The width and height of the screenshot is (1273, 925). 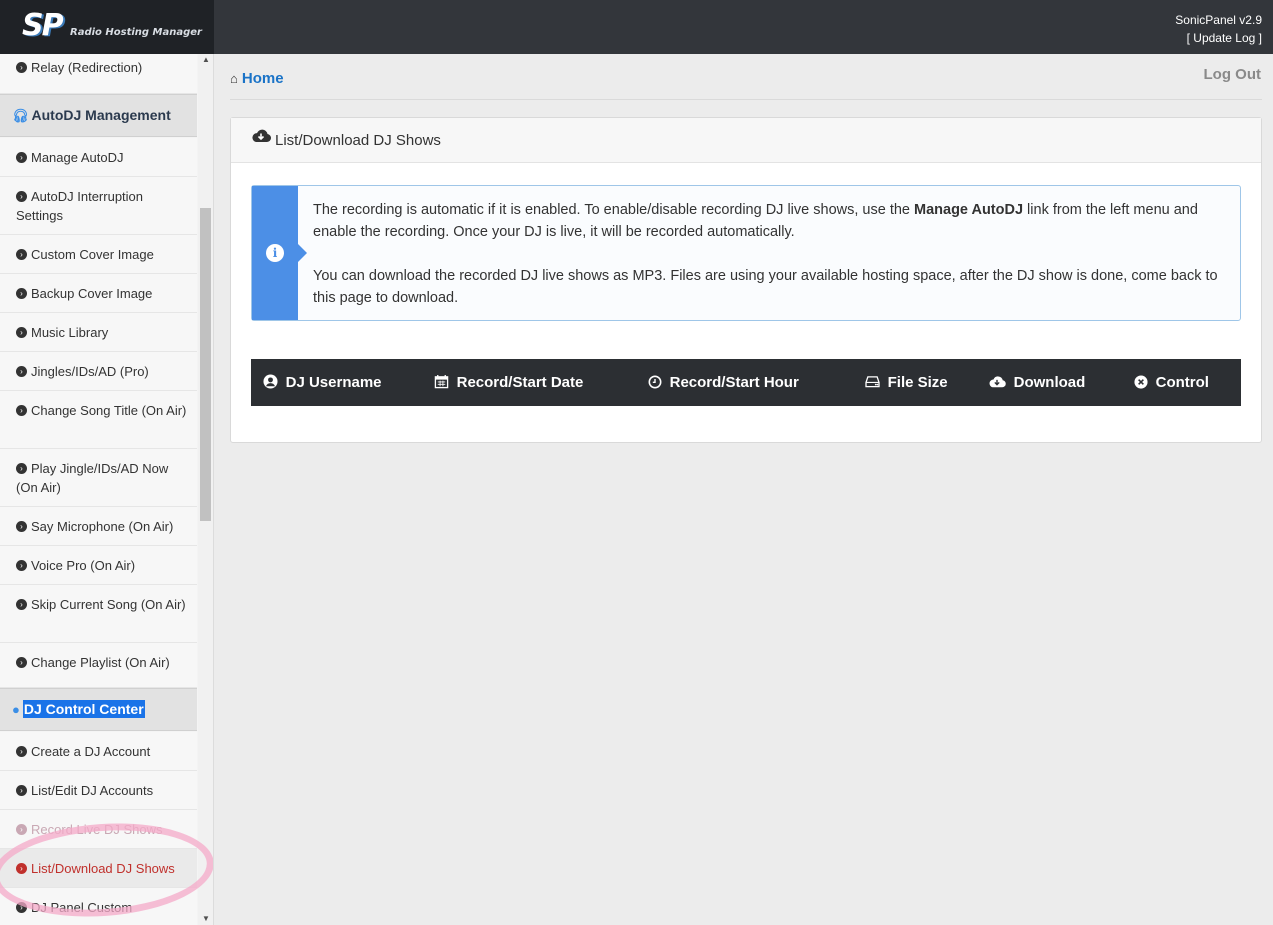 I want to click on manage-autodj-emphasis: Manage AutoDJ, so click(x=969, y=210).